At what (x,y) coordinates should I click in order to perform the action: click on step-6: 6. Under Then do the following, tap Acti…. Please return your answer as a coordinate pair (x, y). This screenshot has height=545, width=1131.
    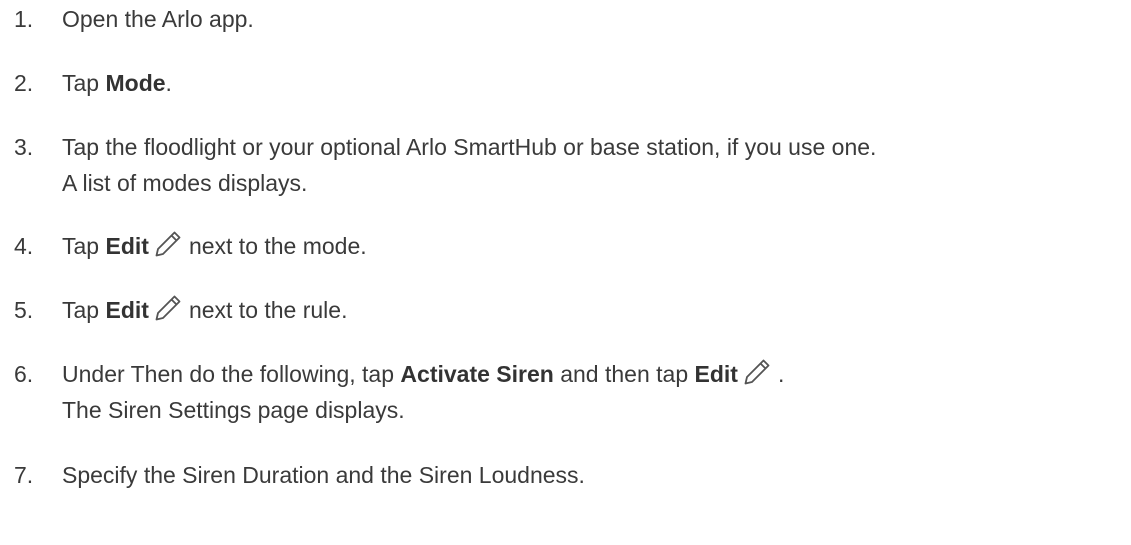
    Looking at the image, I should click on (399, 392).